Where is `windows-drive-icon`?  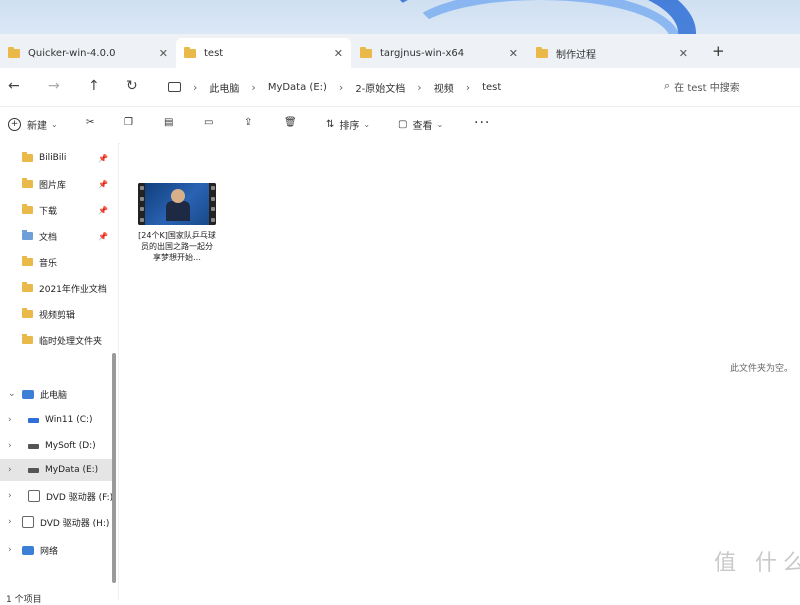
windows-drive-icon is located at coordinates (33, 420).